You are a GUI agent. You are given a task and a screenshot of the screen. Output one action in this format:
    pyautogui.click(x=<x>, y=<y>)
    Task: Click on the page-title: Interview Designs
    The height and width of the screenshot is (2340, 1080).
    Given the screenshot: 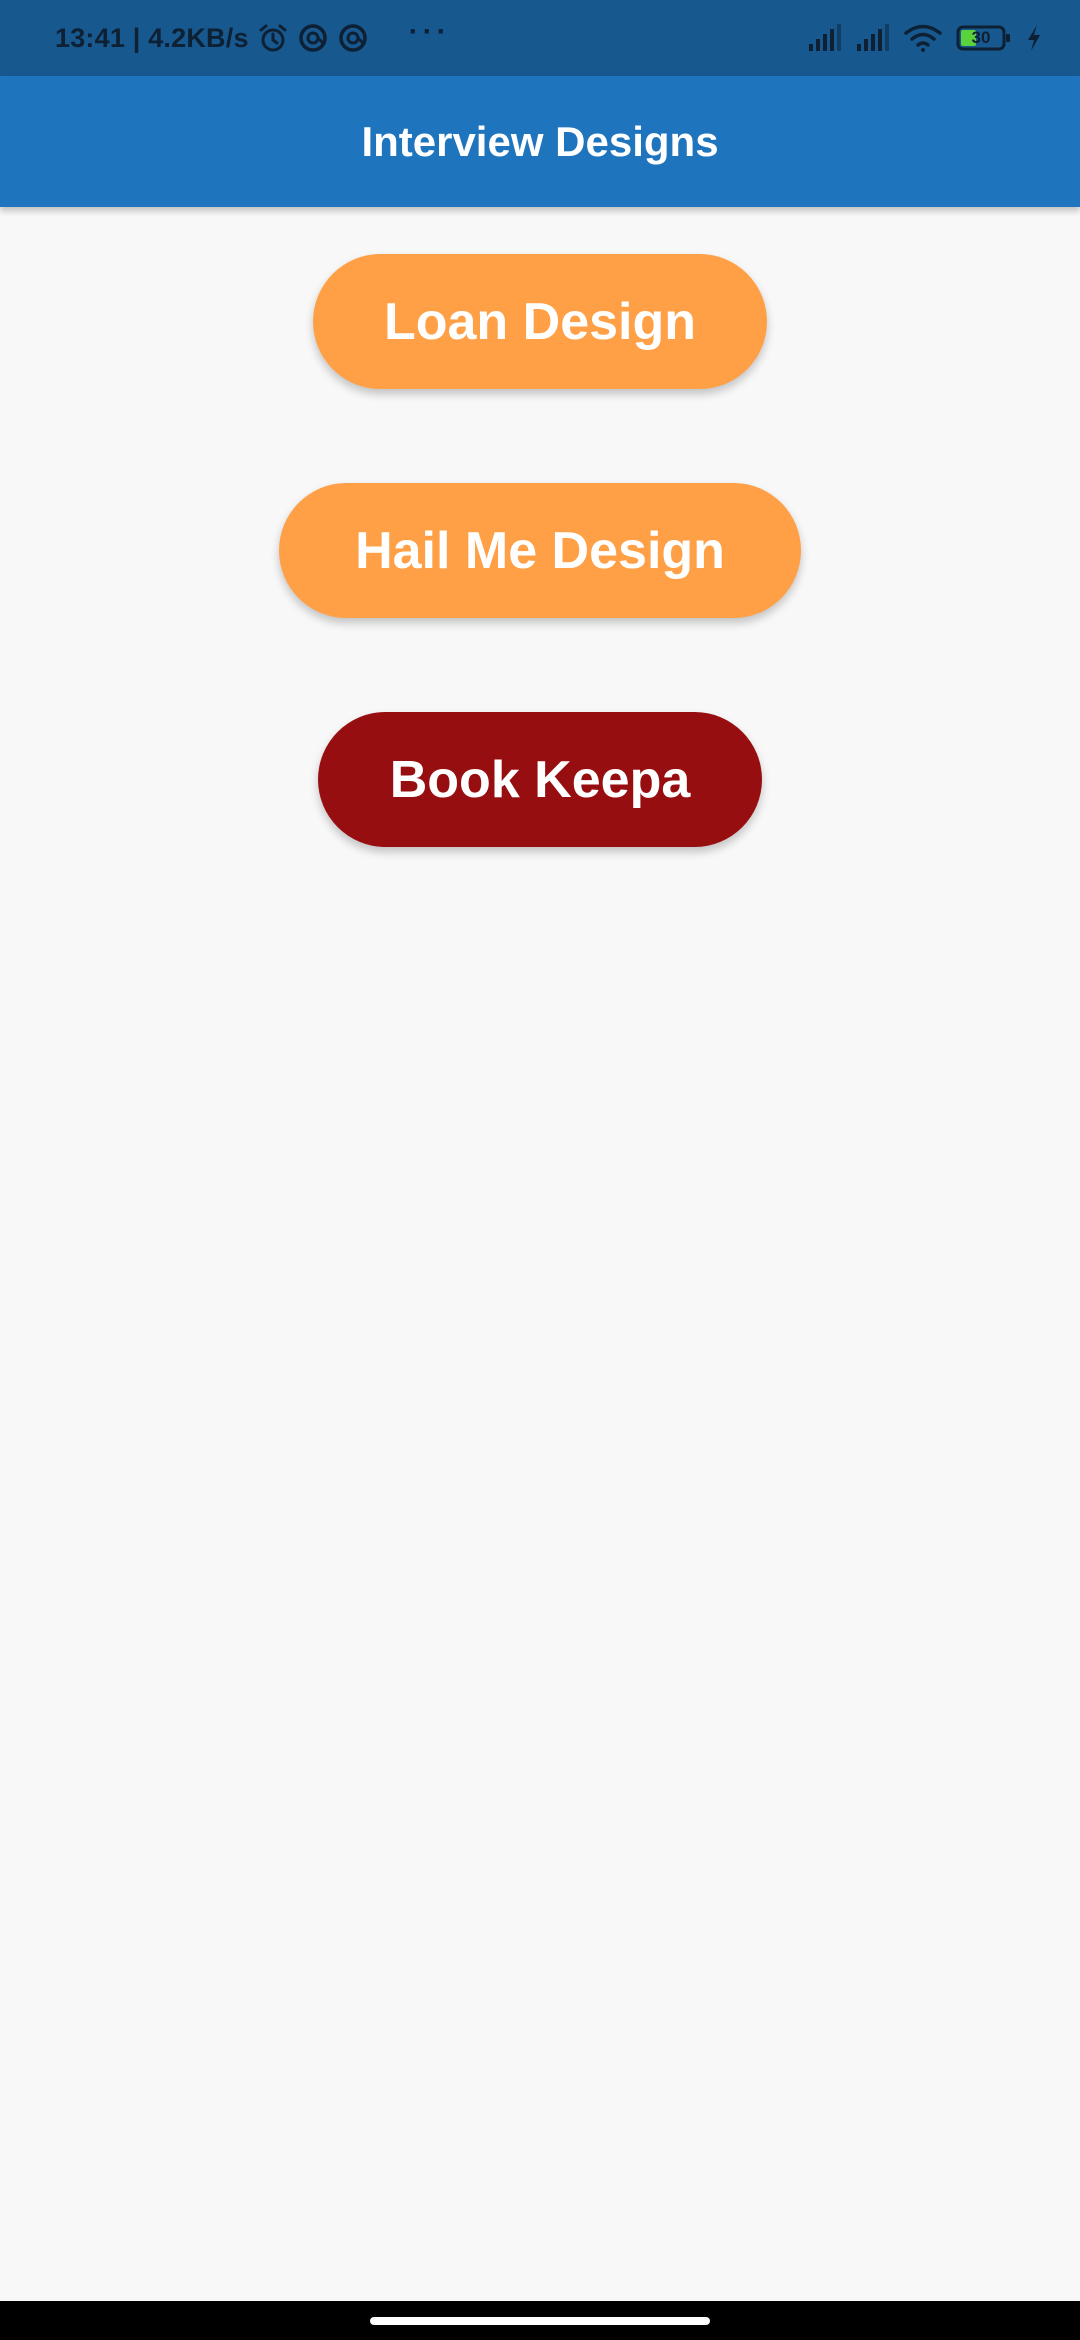 What is the action you would take?
    pyautogui.click(x=540, y=141)
    